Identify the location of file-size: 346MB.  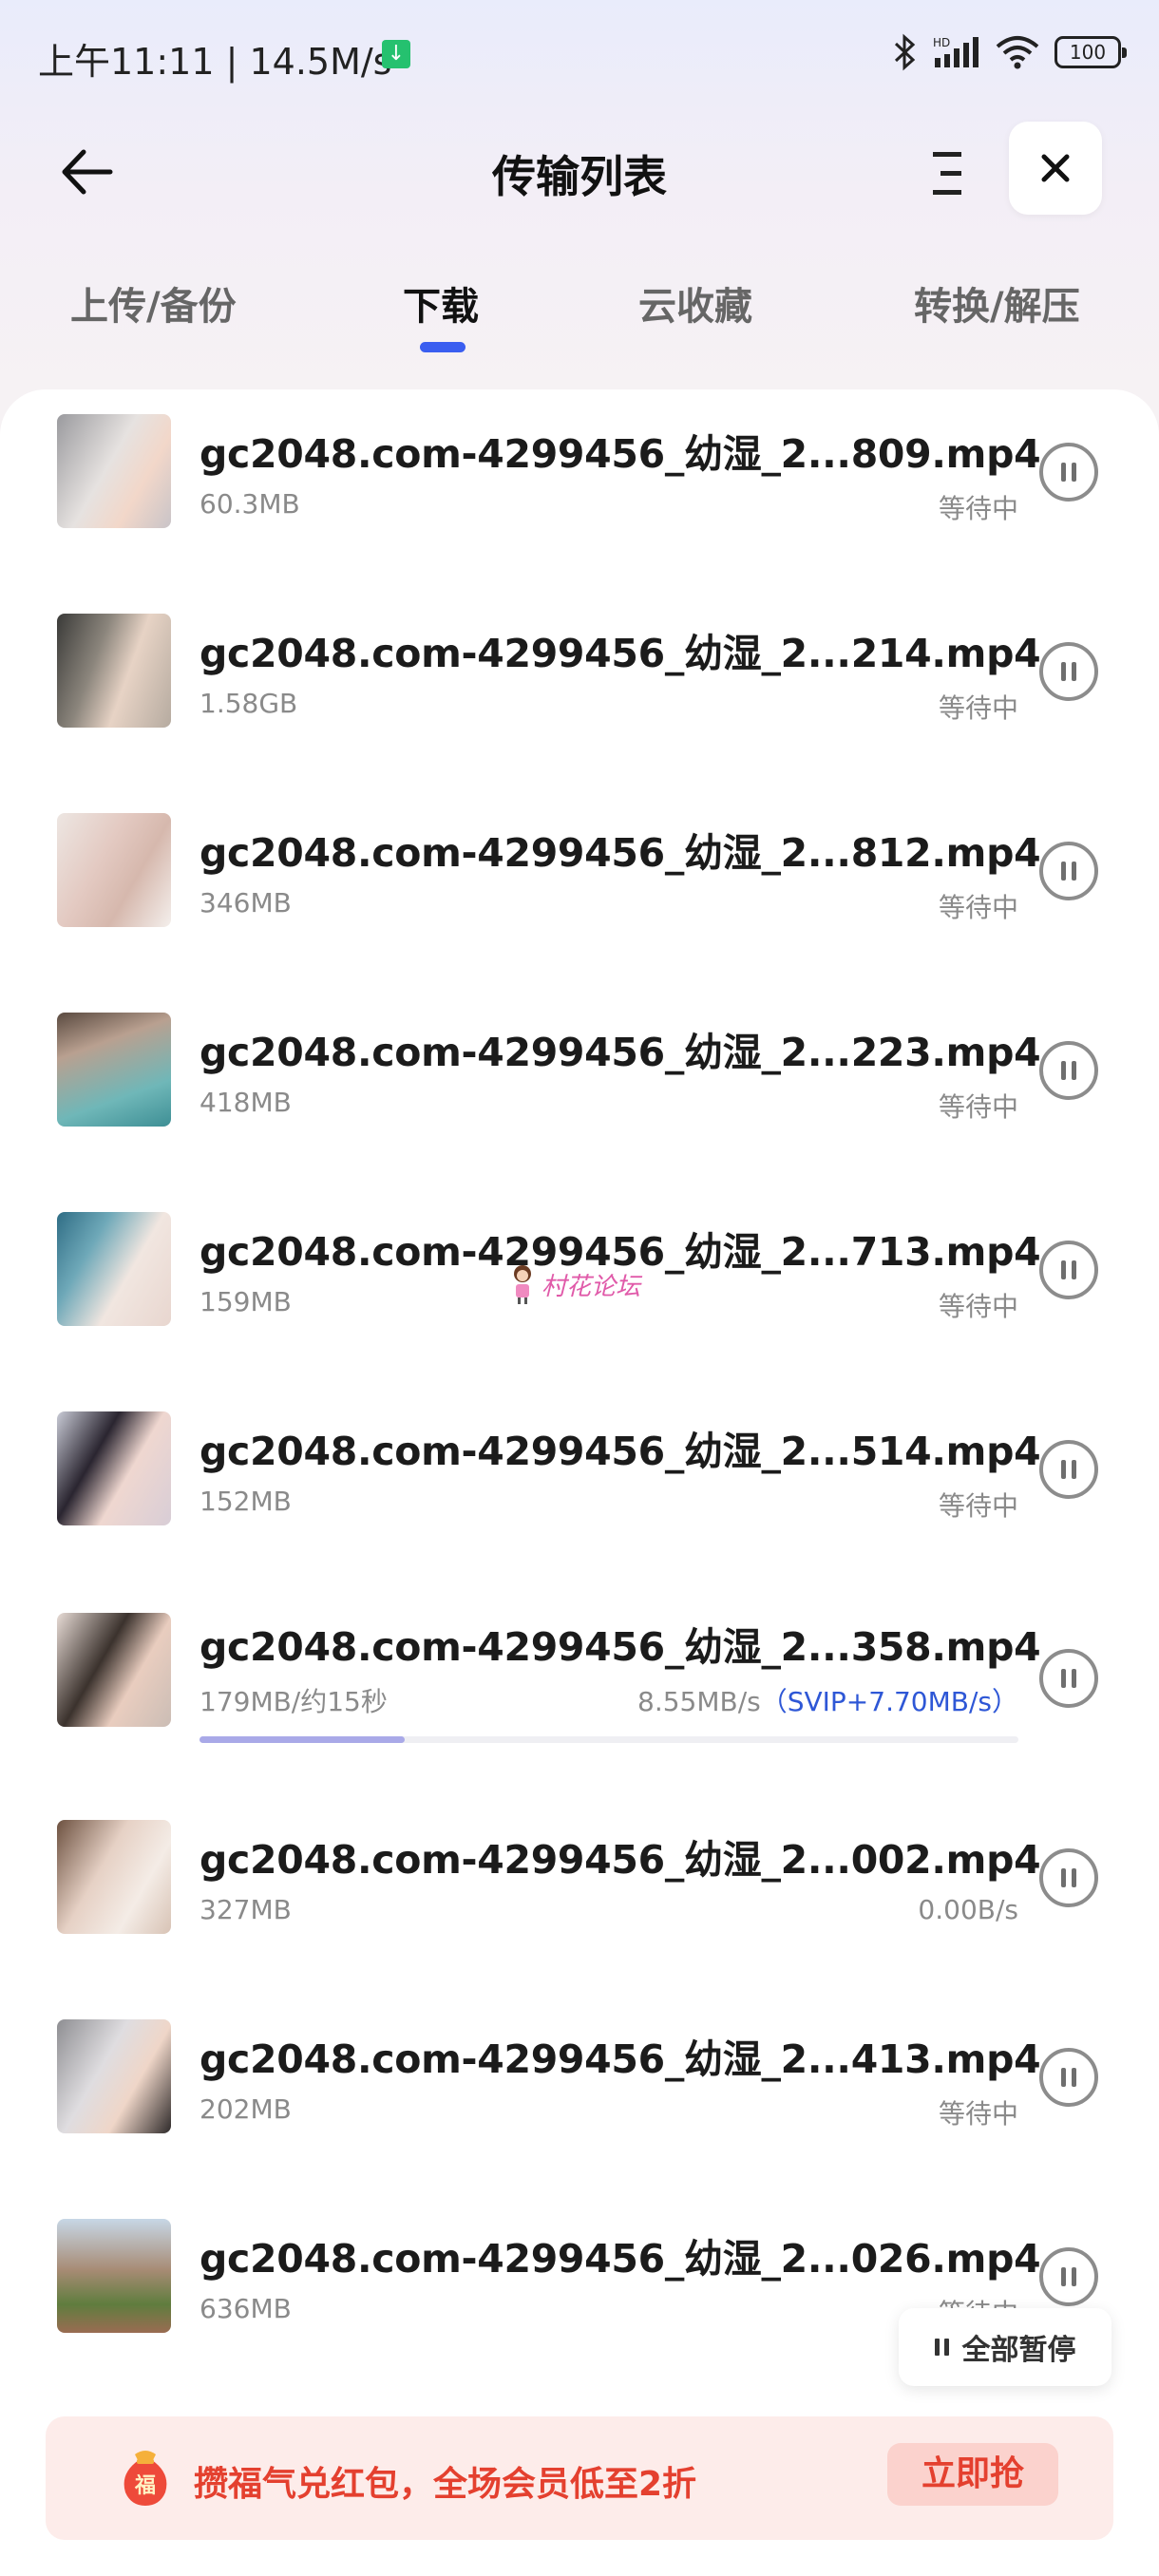
(246, 903).